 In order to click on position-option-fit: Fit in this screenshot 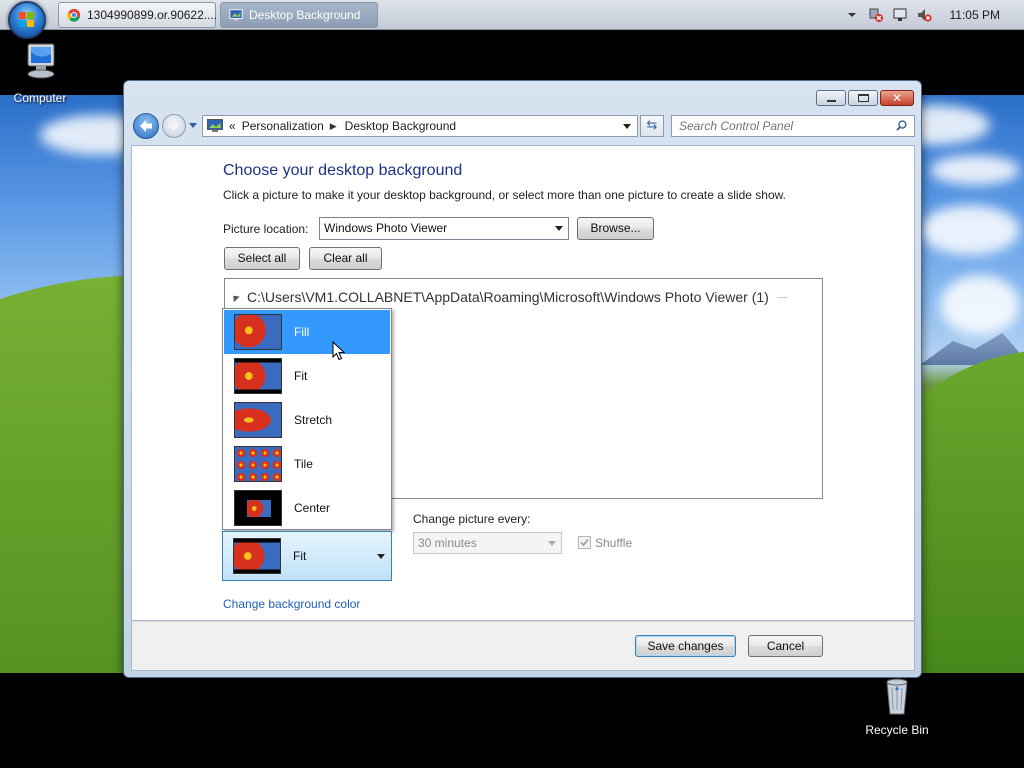, I will do `click(307, 376)`.